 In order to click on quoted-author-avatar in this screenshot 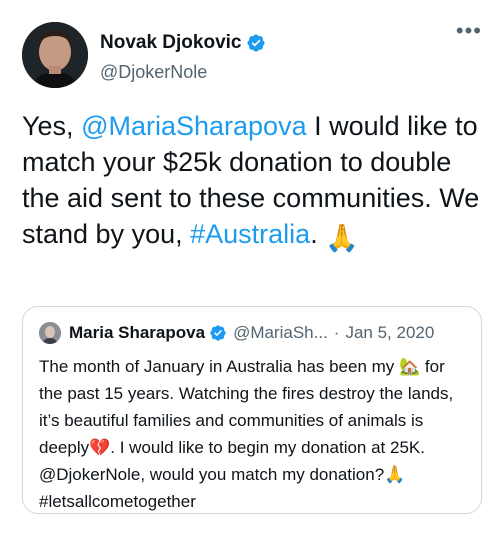, I will do `click(50, 333)`.